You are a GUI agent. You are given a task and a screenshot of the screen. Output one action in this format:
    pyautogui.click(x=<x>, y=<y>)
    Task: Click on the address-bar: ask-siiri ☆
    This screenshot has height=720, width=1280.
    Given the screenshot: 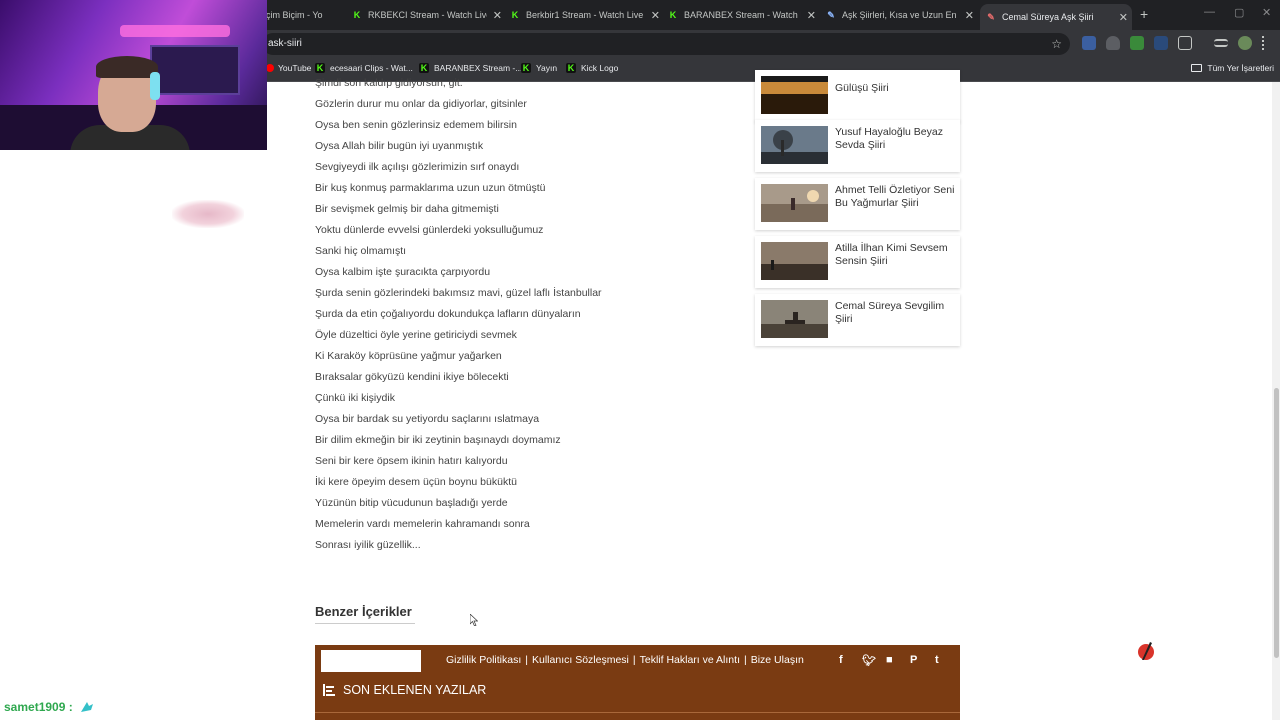 What is the action you would take?
    pyautogui.click(x=666, y=44)
    